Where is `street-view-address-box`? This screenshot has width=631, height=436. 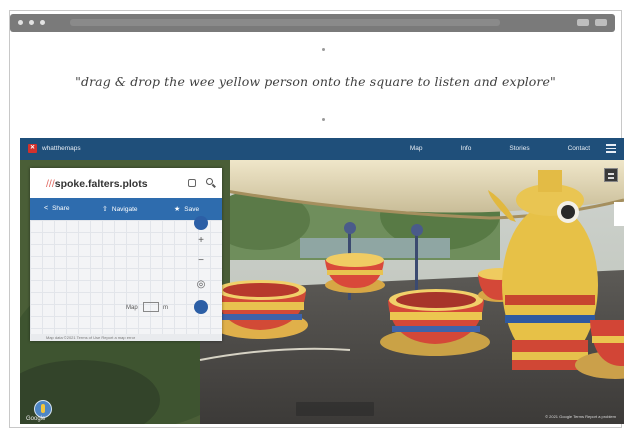 street-view-address-box is located at coordinates (335, 409).